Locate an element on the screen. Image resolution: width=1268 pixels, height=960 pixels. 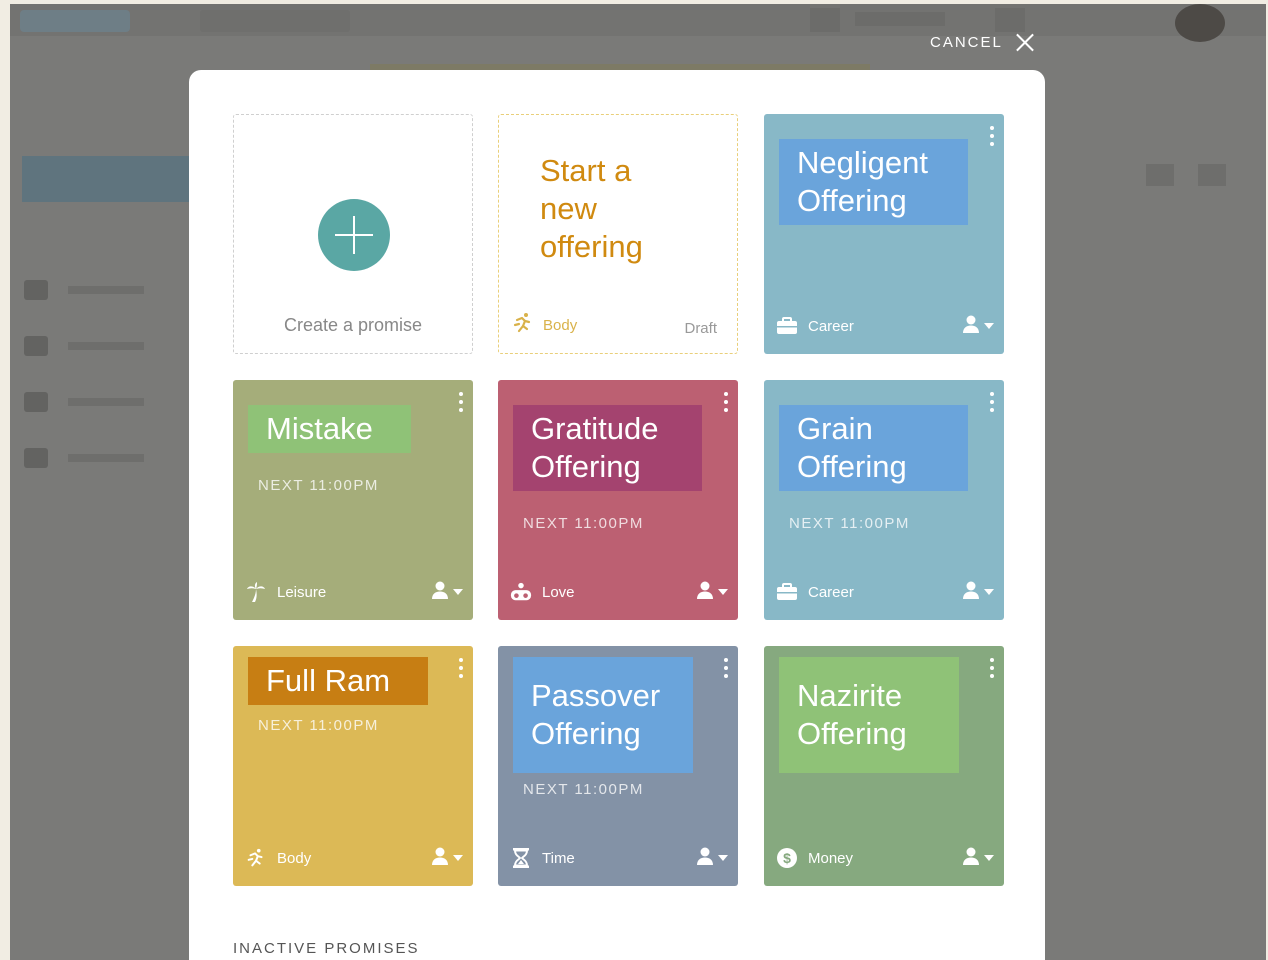
card-title: Gratitude Offering is located at coordinates (607, 448).